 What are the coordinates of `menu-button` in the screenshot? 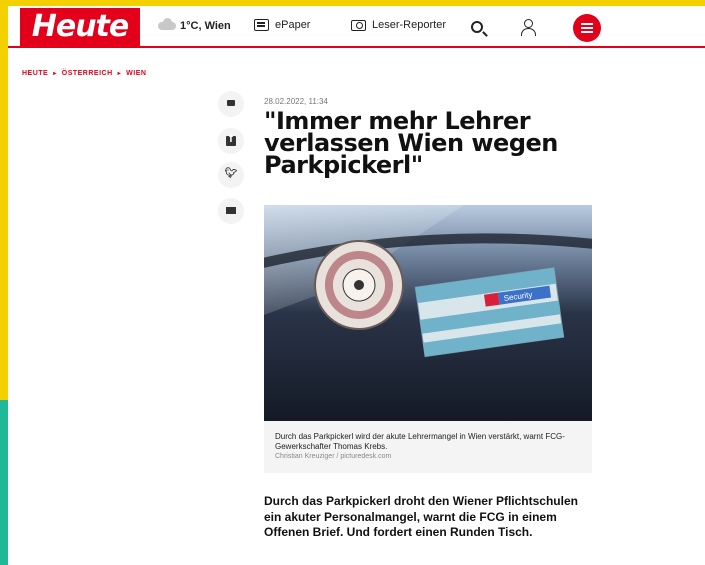 It's located at (587, 28).